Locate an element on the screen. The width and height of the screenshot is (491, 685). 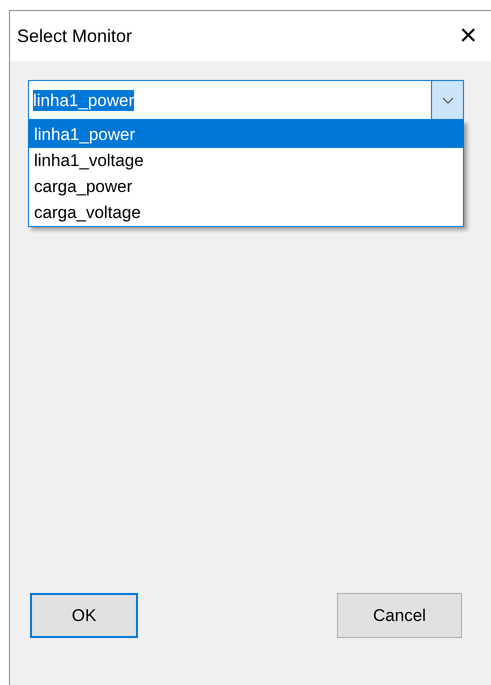
cancel-button: Cancel is located at coordinates (399, 615).